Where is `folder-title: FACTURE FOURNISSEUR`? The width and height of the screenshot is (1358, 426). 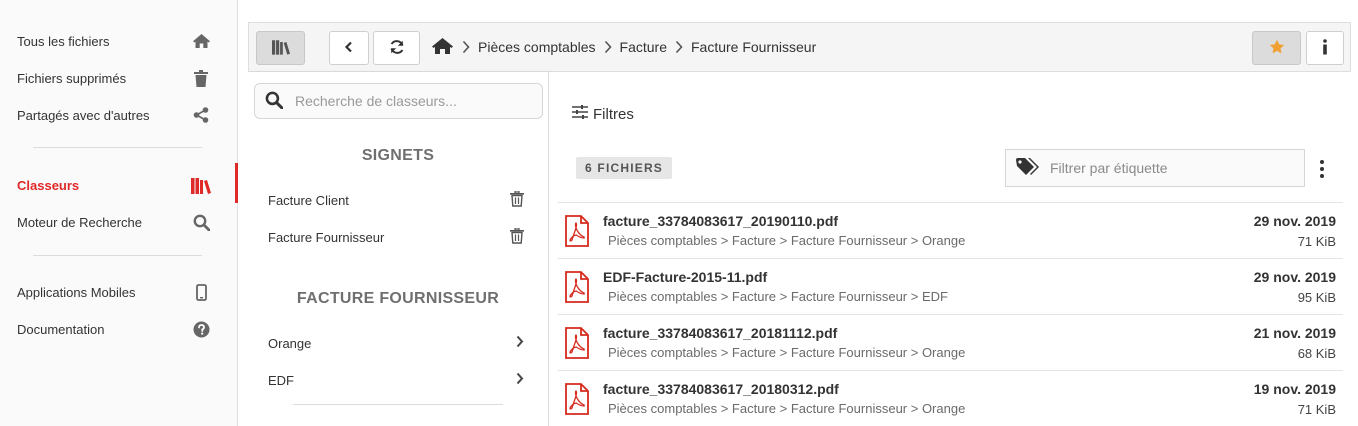
folder-title: FACTURE FOURNISSEUR is located at coordinates (398, 298).